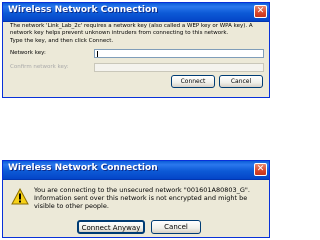  Describe the element at coordinates (20, 196) in the screenshot. I see `warning-icon` at that location.